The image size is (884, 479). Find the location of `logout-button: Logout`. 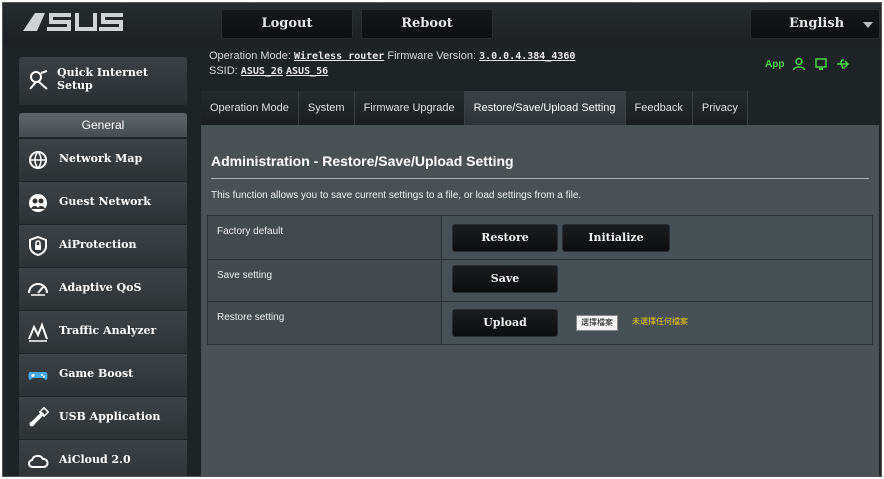

logout-button: Logout is located at coordinates (287, 24).